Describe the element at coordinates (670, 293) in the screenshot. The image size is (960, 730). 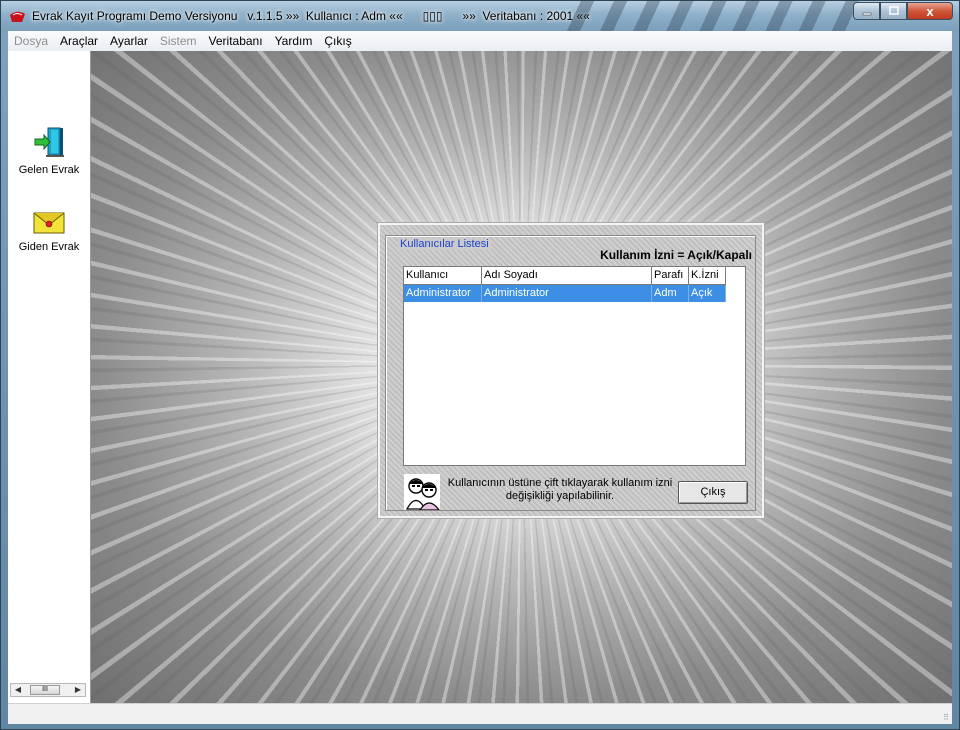
I see `cell-parafi: Adm` at that location.